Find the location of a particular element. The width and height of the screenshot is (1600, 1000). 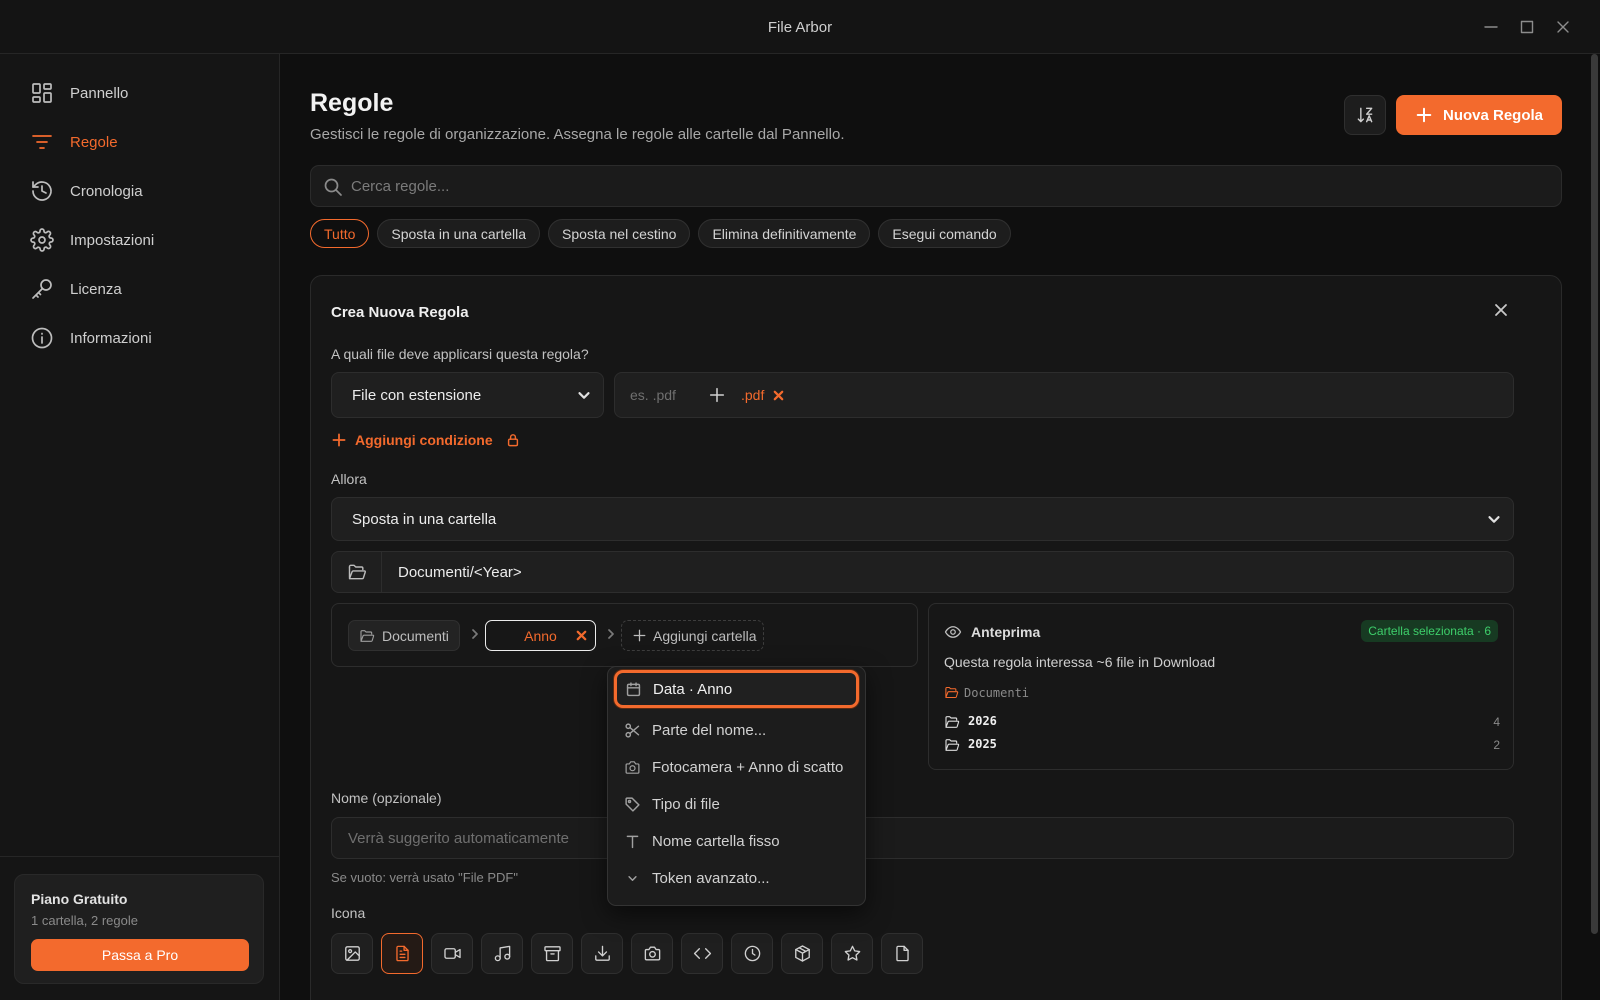

menu-item-label: Nome cartella fisso is located at coordinates (716, 841).